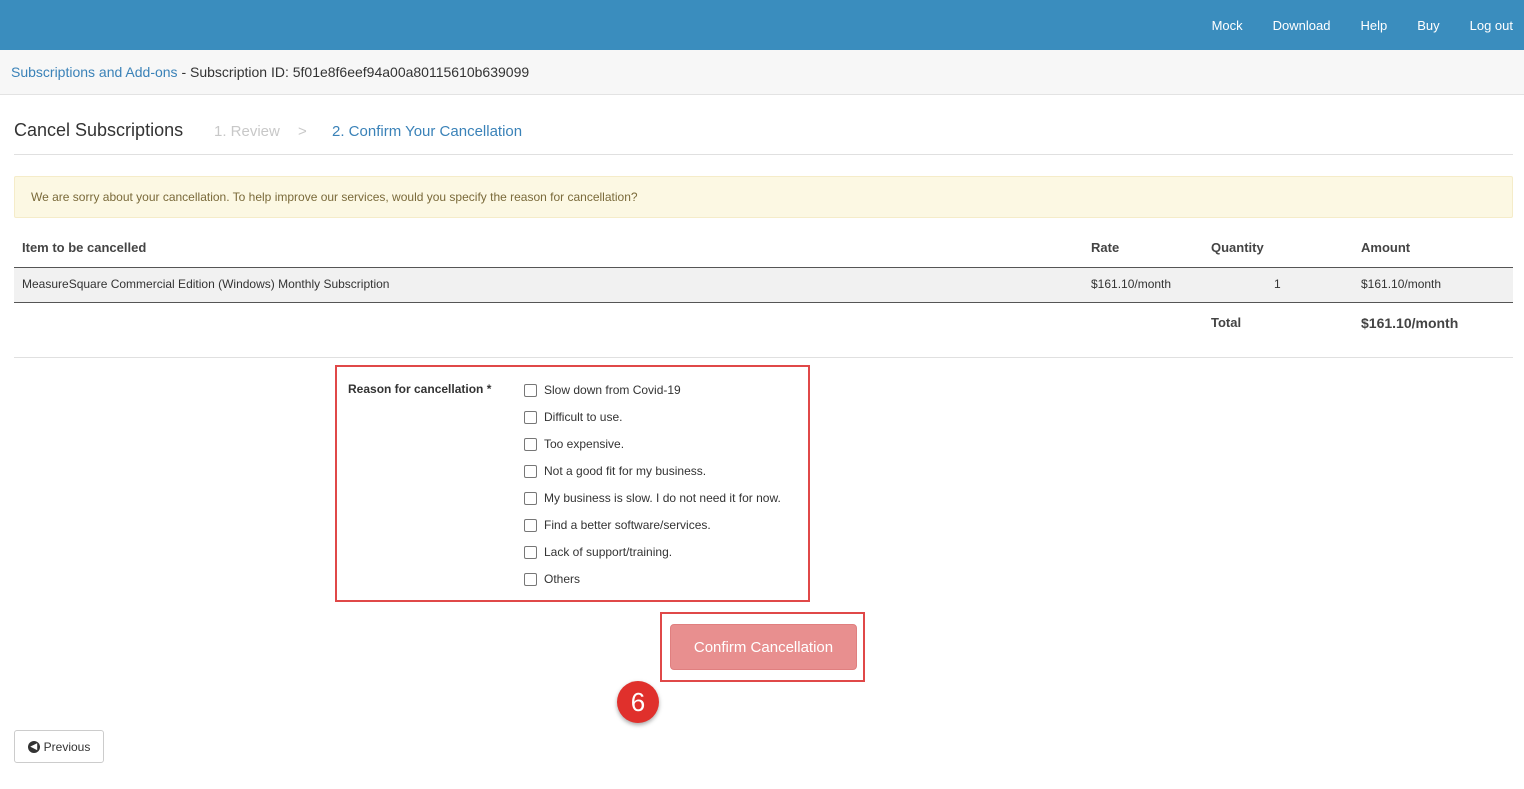  What do you see at coordinates (1105, 247) in the screenshot?
I see `header-rate: Rate` at bounding box center [1105, 247].